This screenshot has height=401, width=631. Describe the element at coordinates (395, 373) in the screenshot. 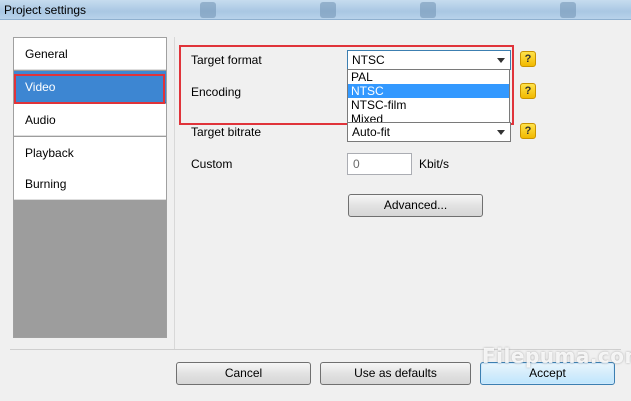

I see `use-as-defaults-button: Use as defaults` at that location.